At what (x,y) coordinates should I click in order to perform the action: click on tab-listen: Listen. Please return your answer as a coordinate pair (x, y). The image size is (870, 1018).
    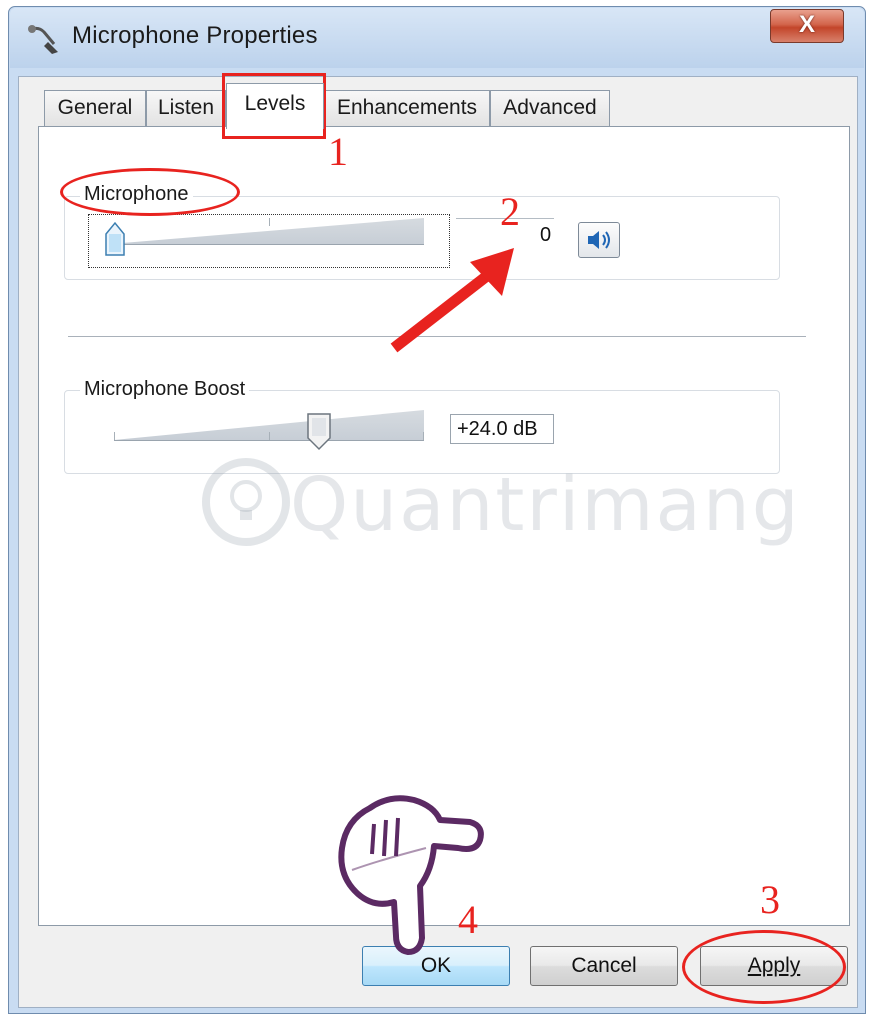
    Looking at the image, I should click on (186, 108).